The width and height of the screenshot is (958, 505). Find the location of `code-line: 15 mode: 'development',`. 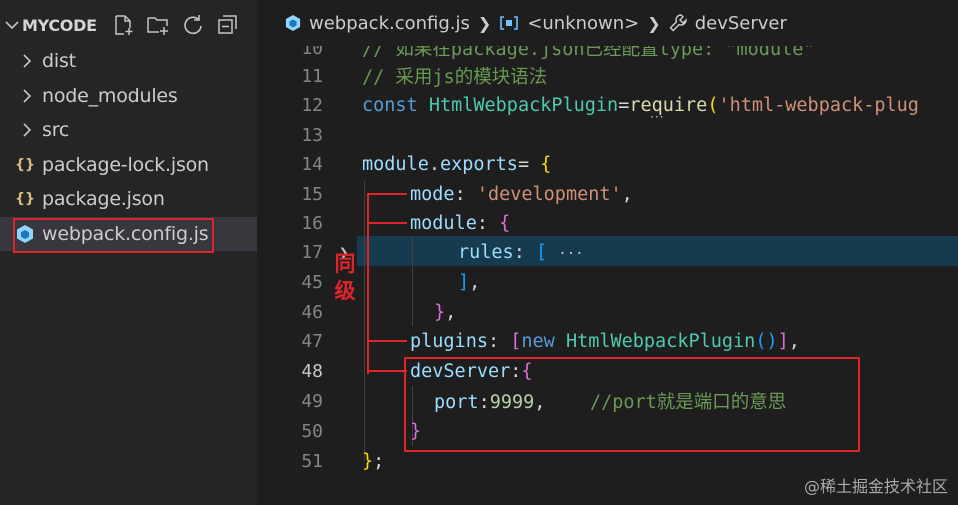

code-line: 15 mode: 'development', is located at coordinates (607, 194).